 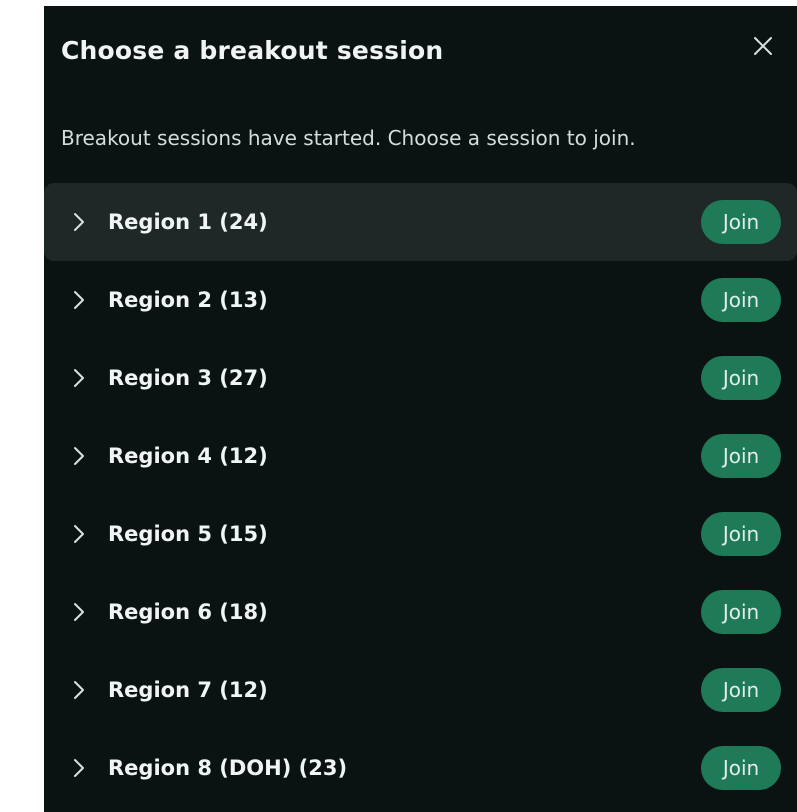 What do you see at coordinates (188, 378) in the screenshot?
I see `session-label: Region 3 (27)` at bounding box center [188, 378].